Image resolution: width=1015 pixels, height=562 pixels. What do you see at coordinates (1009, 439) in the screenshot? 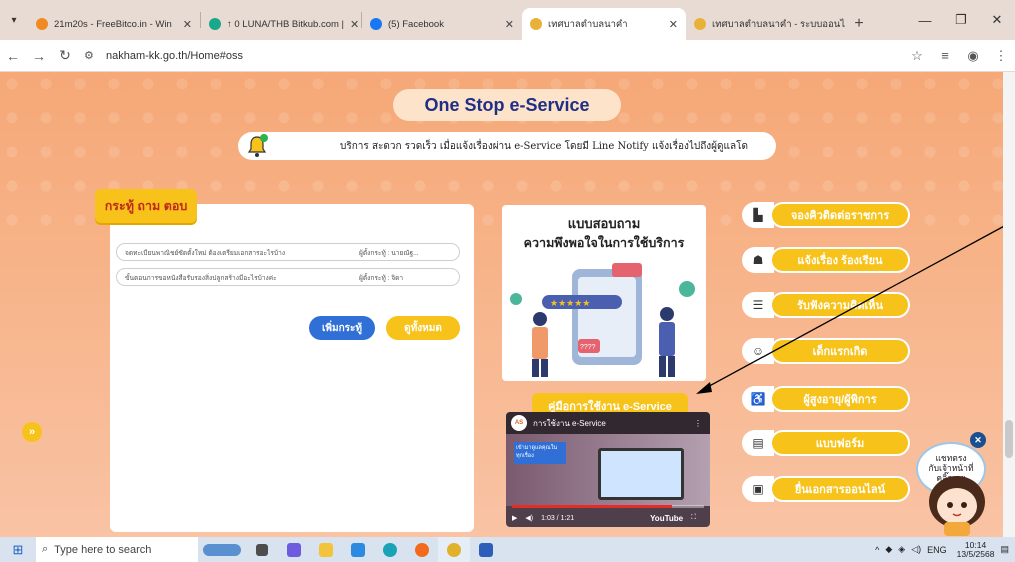
I see `scrollbar-thumb` at bounding box center [1009, 439].